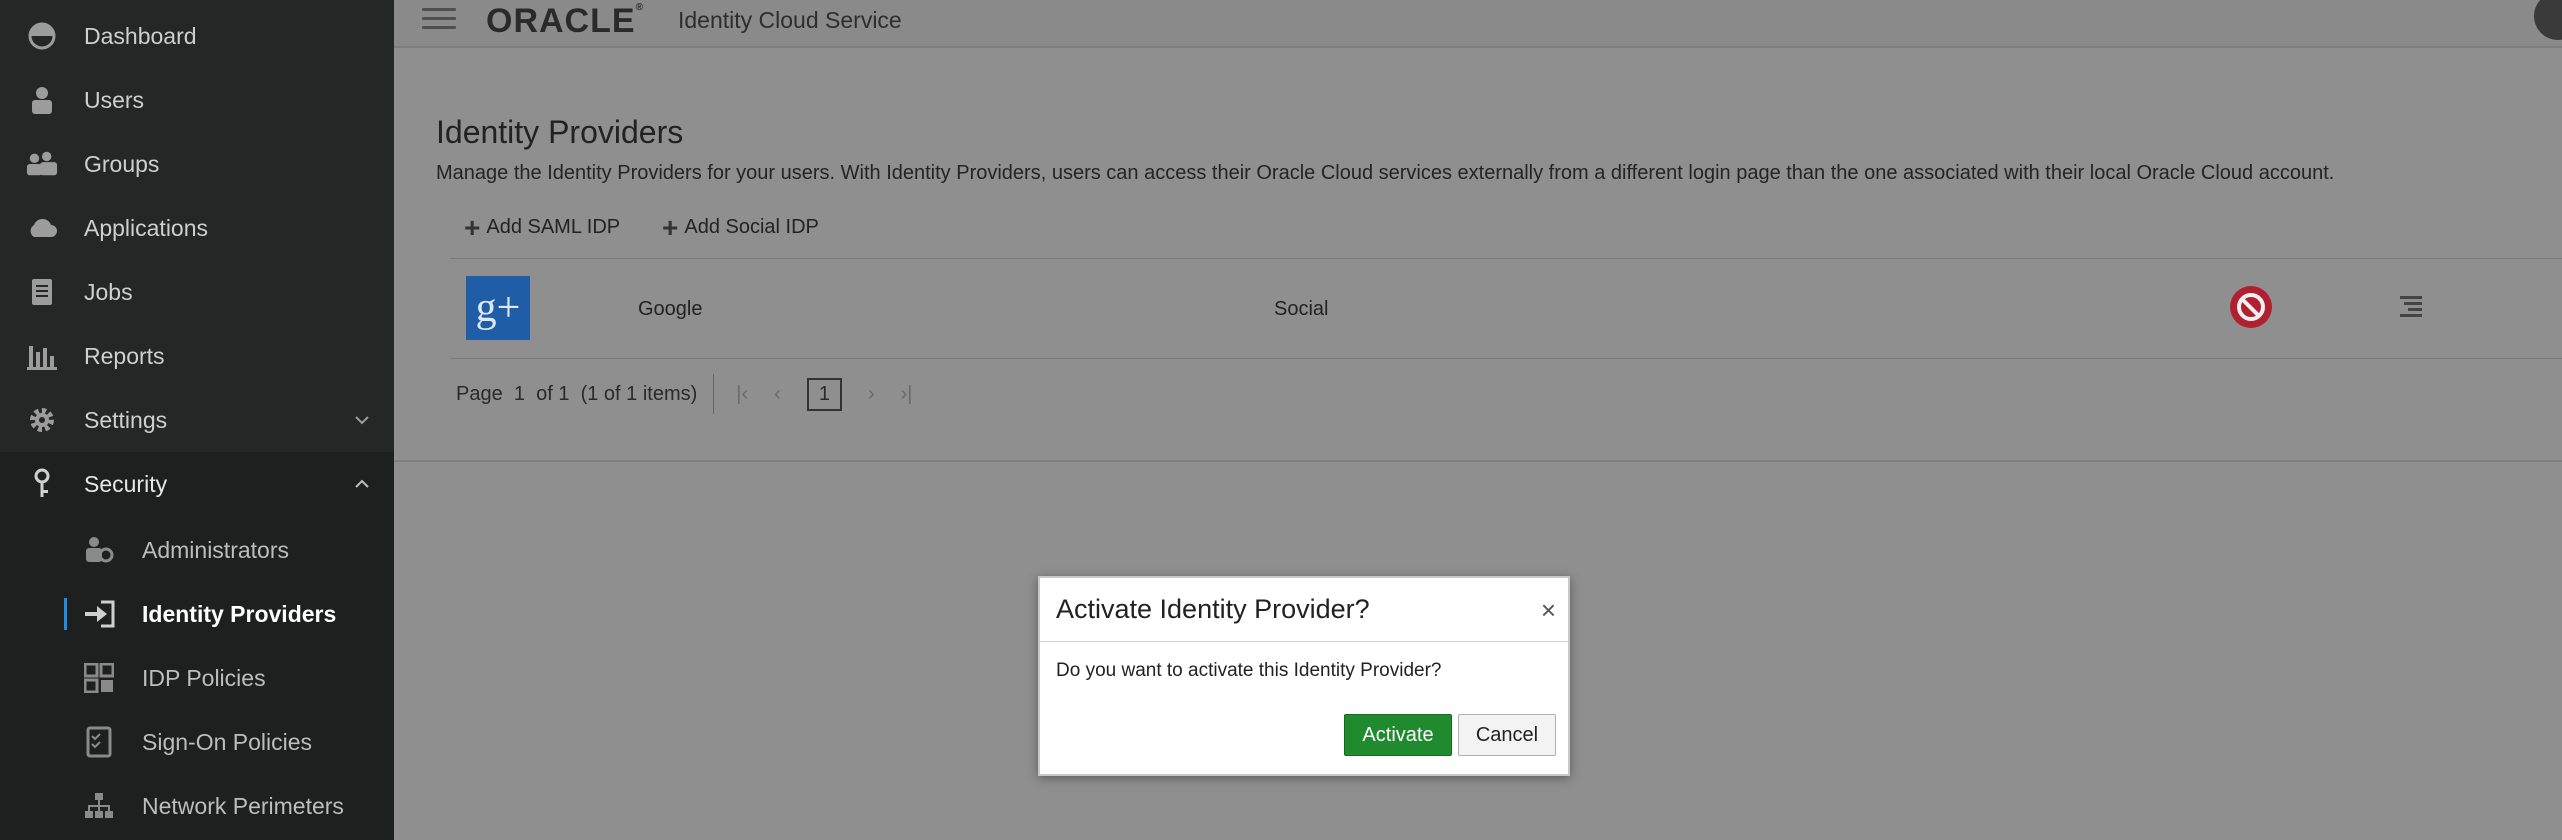  Describe the element at coordinates (1478, 24) in the screenshot. I see `top-bar: ORACLE® Identity Cloud Service` at that location.